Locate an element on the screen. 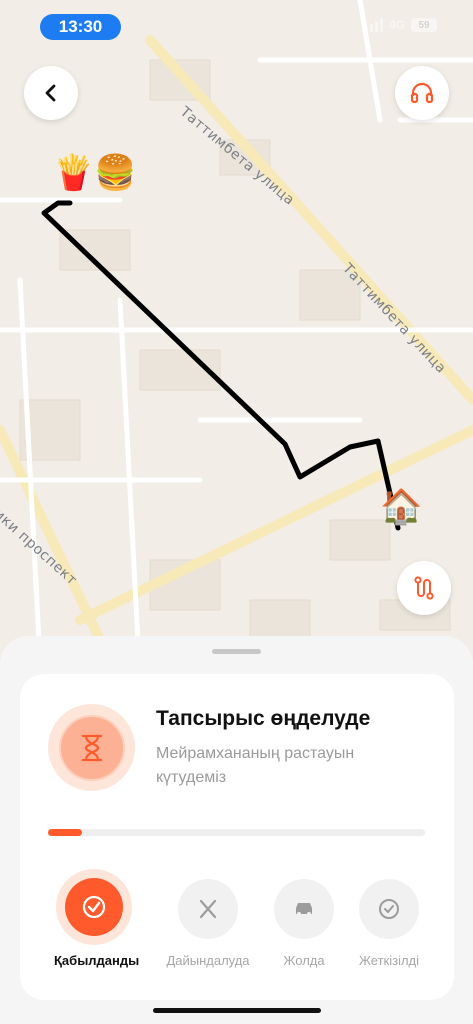 This screenshot has height=1024, width=473. back-button is located at coordinates (51, 93).